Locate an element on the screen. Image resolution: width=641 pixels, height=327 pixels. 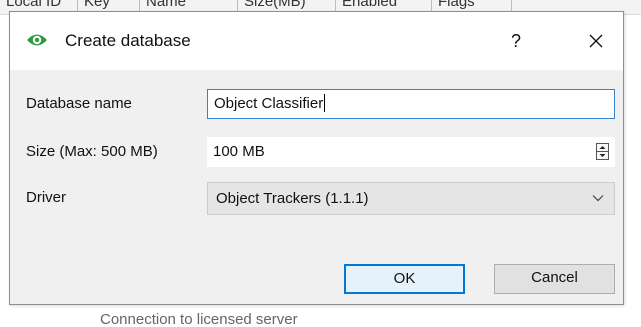
driver-label: Driver is located at coordinates (46, 197).